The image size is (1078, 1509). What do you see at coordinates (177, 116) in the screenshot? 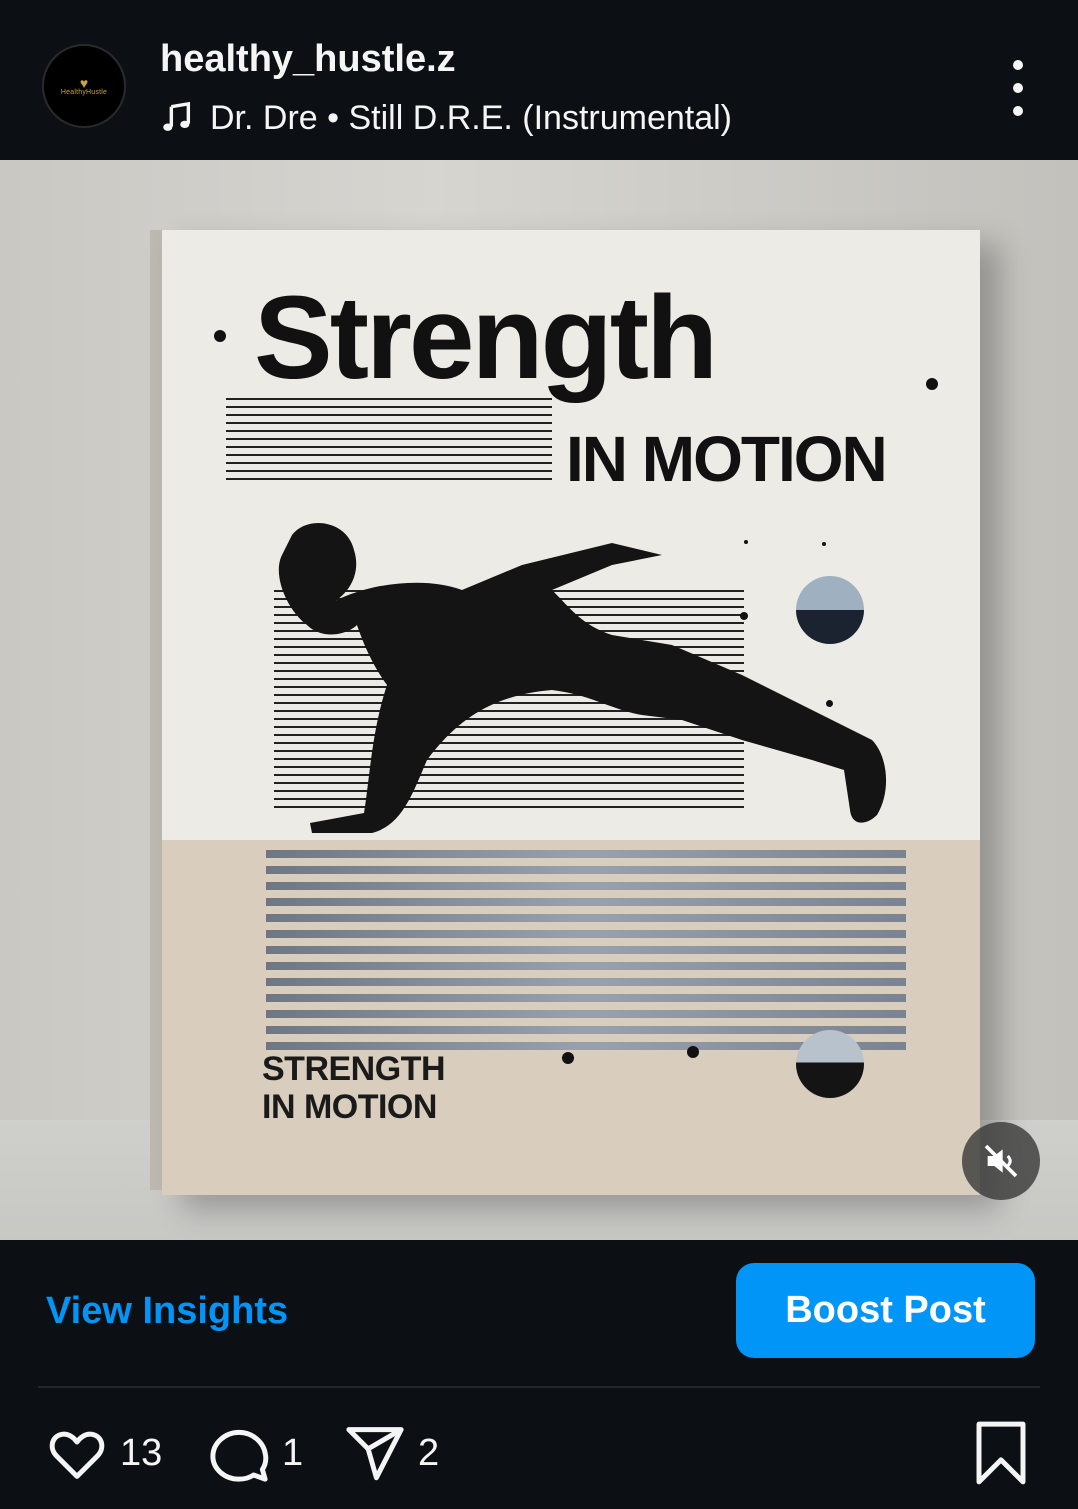
I see `music-note-icon` at bounding box center [177, 116].